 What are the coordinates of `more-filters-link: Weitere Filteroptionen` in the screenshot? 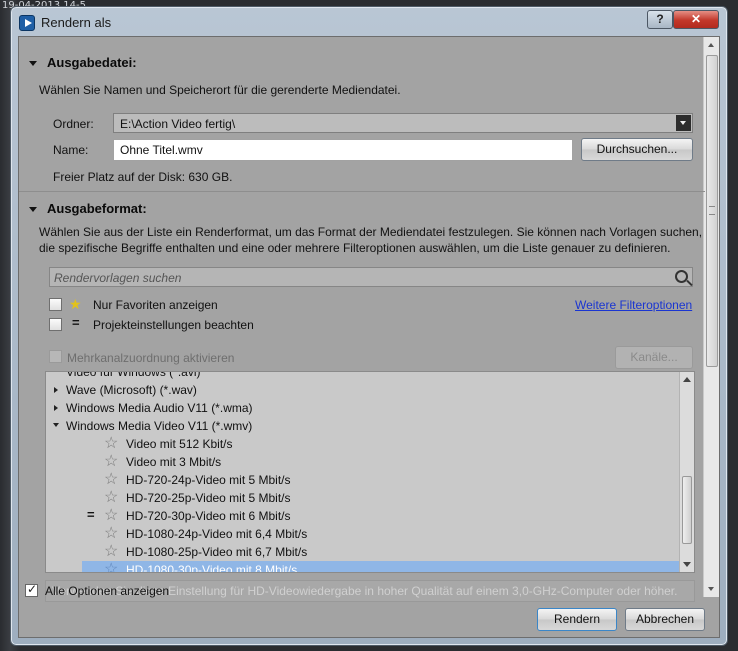 It's located at (633, 305).